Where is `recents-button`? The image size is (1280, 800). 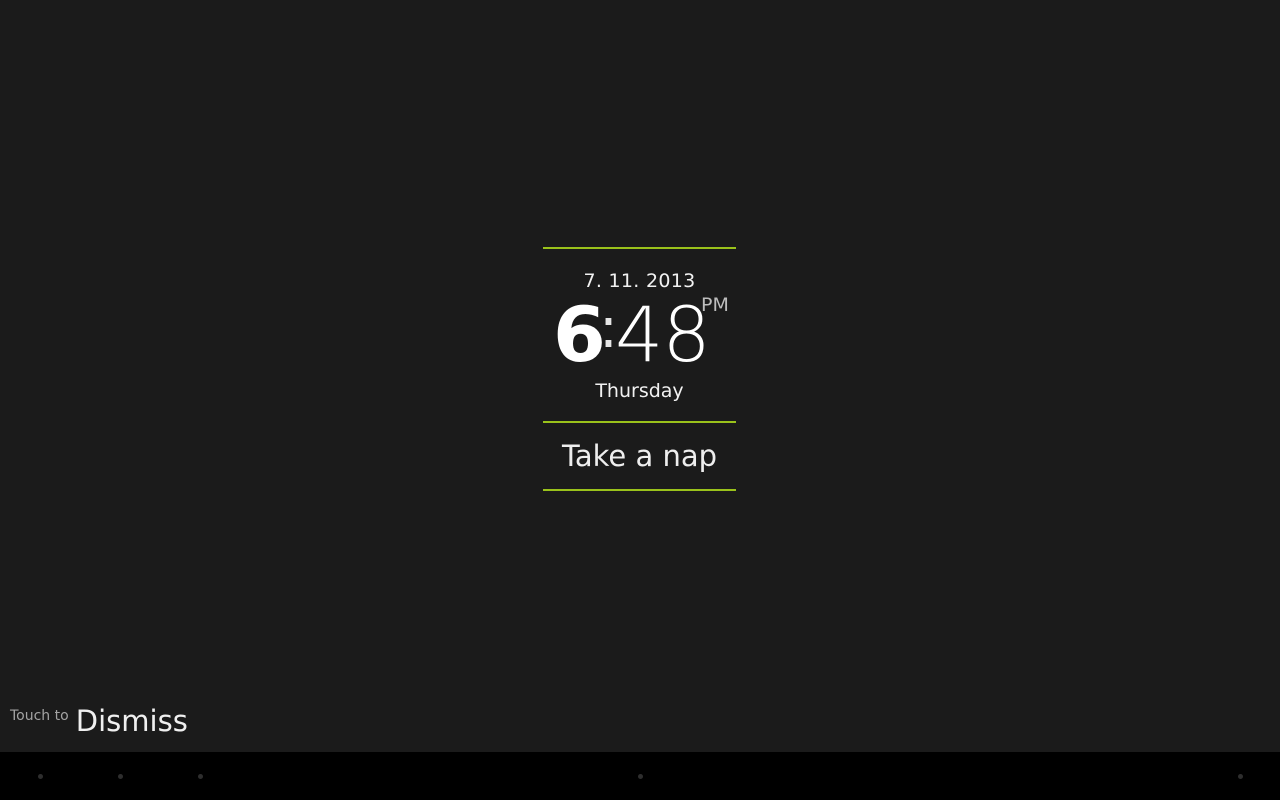
recents-button is located at coordinates (200, 776).